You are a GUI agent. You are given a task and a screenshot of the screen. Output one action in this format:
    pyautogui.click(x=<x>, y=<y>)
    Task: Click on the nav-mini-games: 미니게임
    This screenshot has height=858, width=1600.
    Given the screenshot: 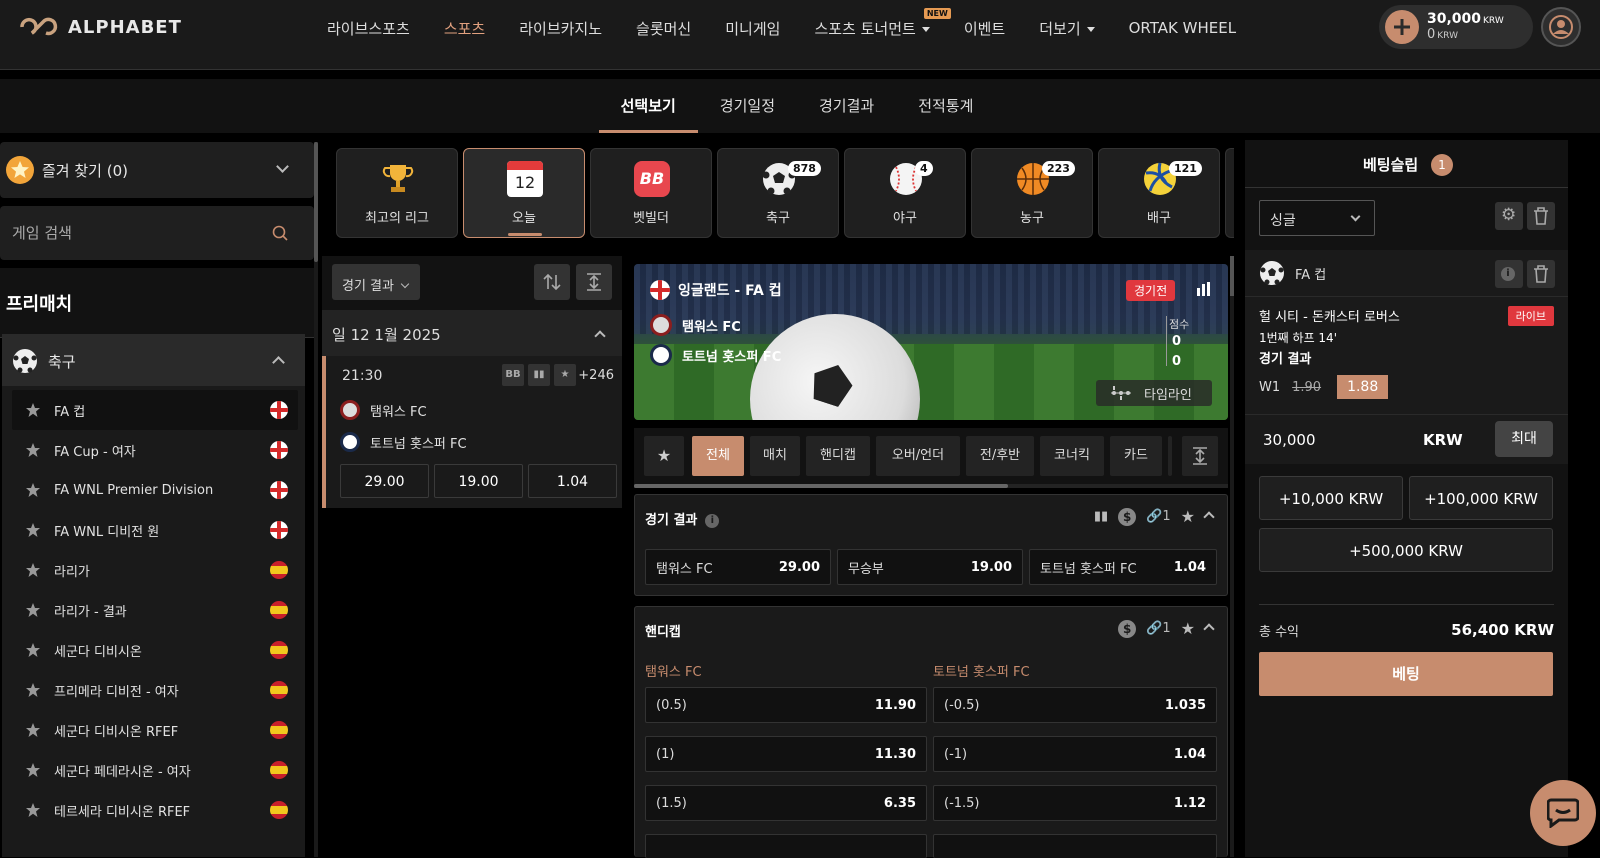 What is the action you would take?
    pyautogui.click(x=752, y=28)
    